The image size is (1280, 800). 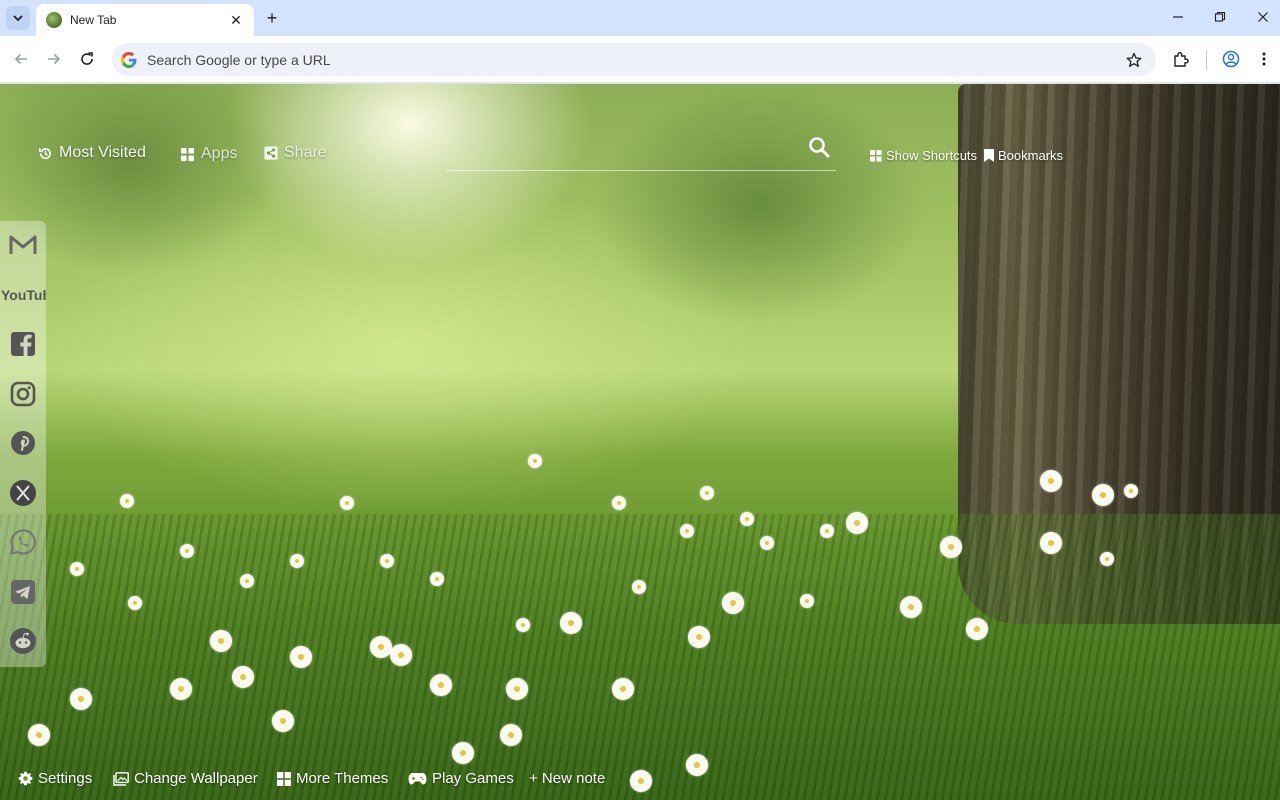 I want to click on svg-text: YouTube, so click(x=23, y=295).